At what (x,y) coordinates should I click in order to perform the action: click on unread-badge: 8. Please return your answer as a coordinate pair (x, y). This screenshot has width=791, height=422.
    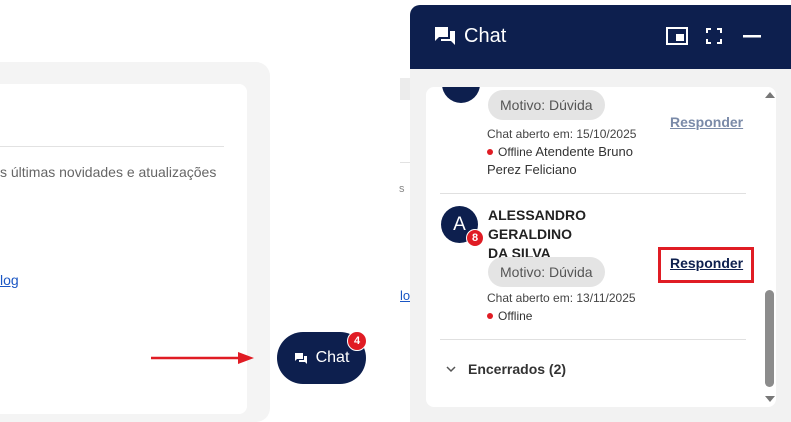
    Looking at the image, I should click on (475, 238).